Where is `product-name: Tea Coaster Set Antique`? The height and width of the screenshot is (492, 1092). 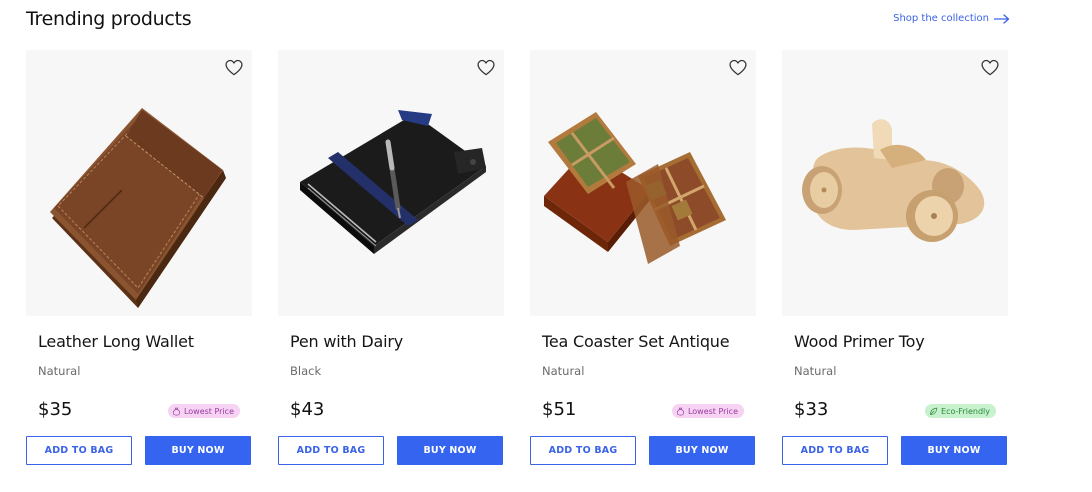
product-name: Tea Coaster Set Antique is located at coordinates (636, 341).